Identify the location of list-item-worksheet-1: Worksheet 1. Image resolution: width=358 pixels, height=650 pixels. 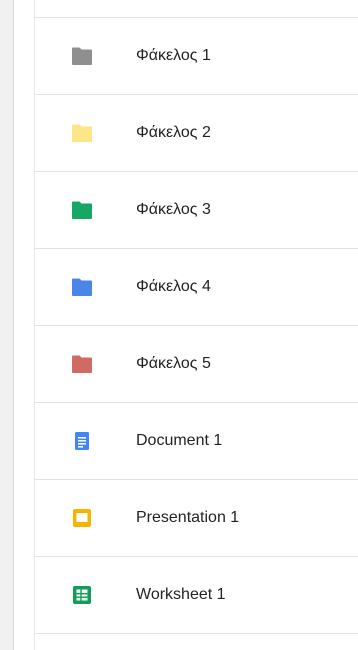
(196, 595).